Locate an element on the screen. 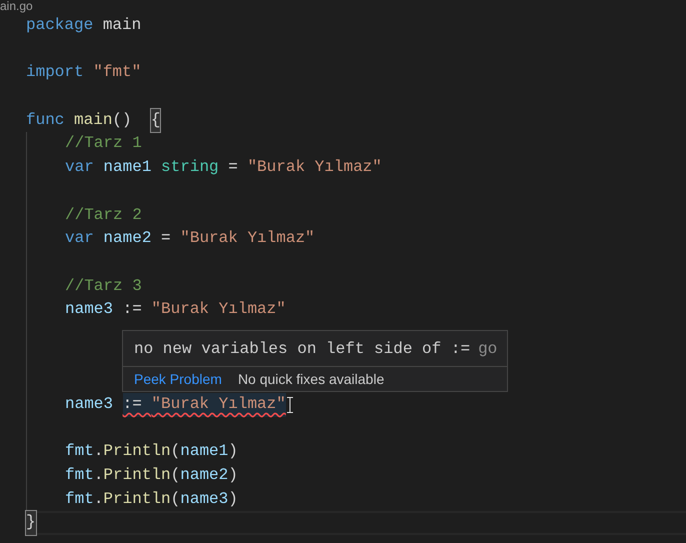 This screenshot has height=543, width=686. code-token: "fmt" is located at coordinates (117, 73).